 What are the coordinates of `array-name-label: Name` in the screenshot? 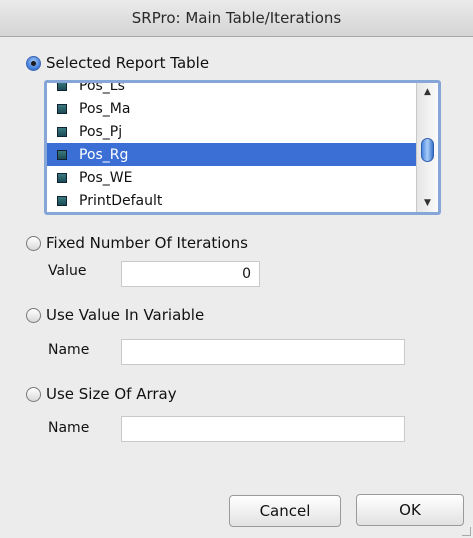 It's located at (69, 428).